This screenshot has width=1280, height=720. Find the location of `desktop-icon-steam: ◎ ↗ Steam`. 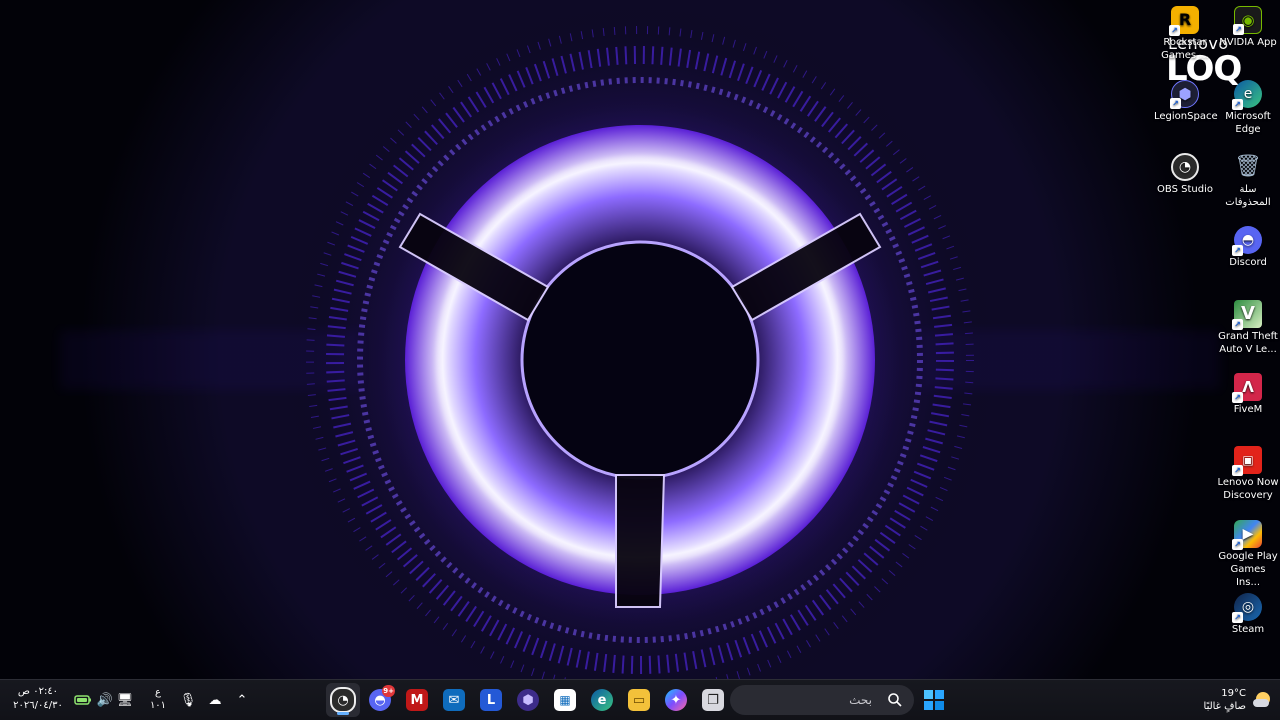

desktop-icon-steam: ◎ ↗ Steam is located at coordinates (1248, 614).